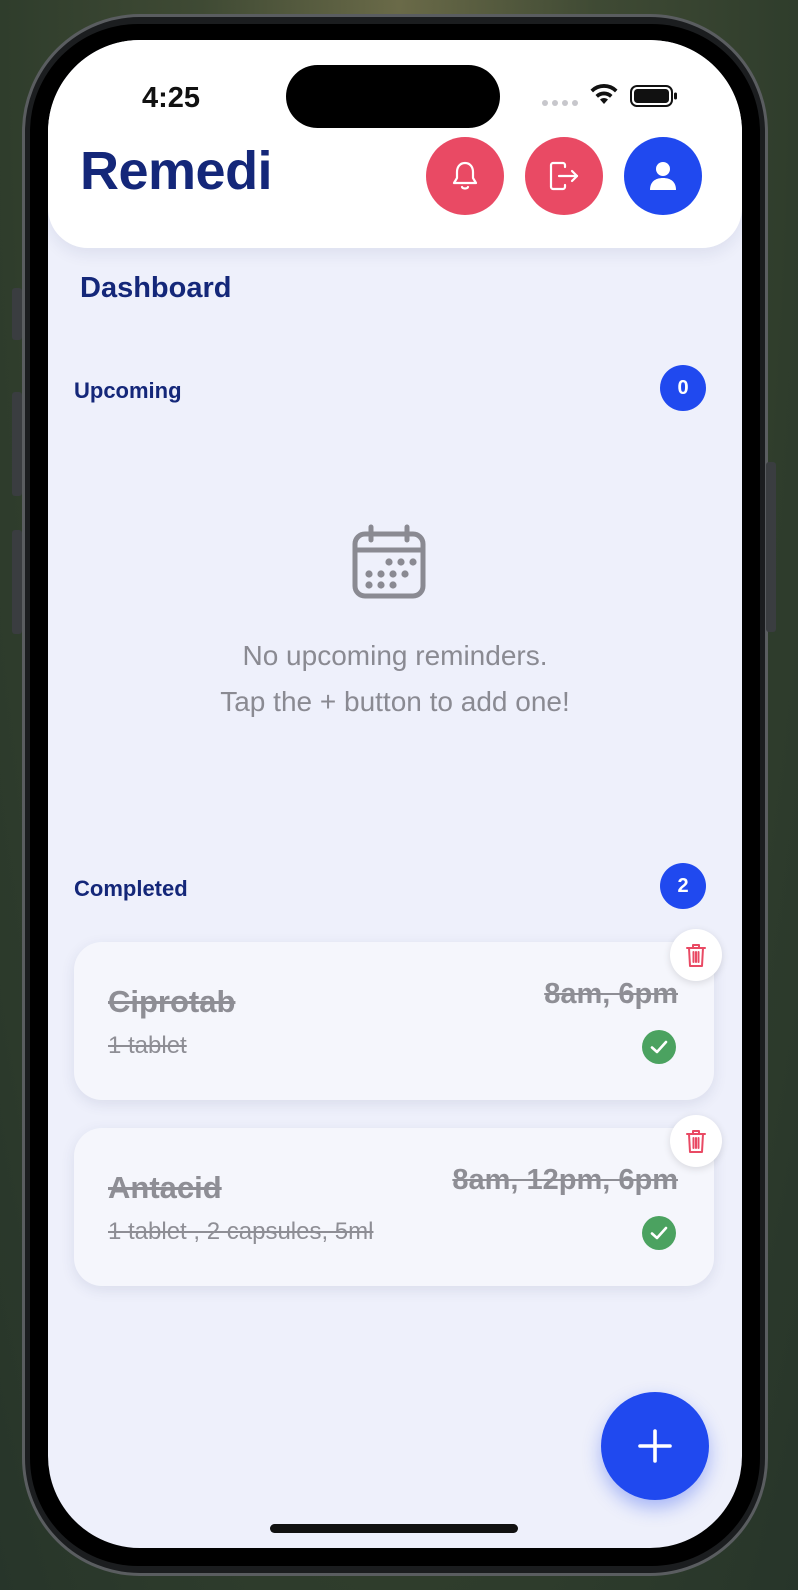  Describe the element at coordinates (171, 98) in the screenshot. I see `status-time: 4:25` at that location.